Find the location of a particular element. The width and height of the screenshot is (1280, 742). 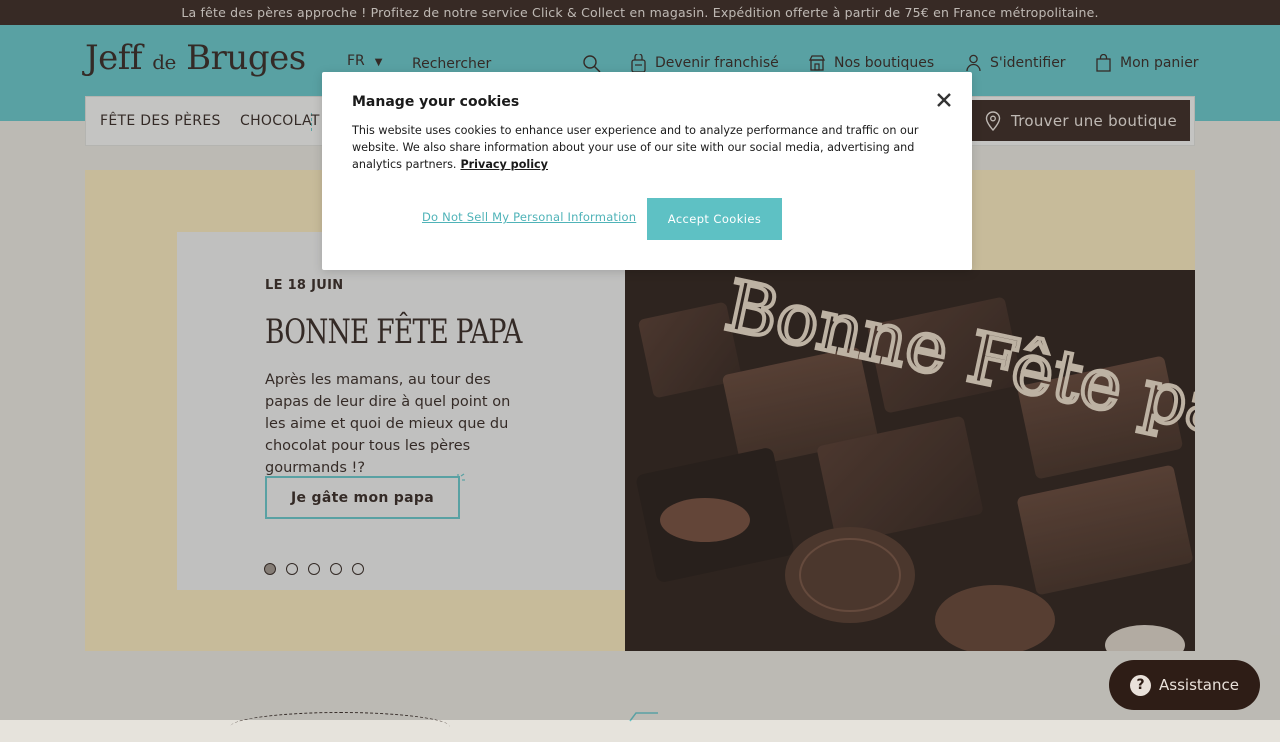

help-icon: ? is located at coordinates (1141, 685).